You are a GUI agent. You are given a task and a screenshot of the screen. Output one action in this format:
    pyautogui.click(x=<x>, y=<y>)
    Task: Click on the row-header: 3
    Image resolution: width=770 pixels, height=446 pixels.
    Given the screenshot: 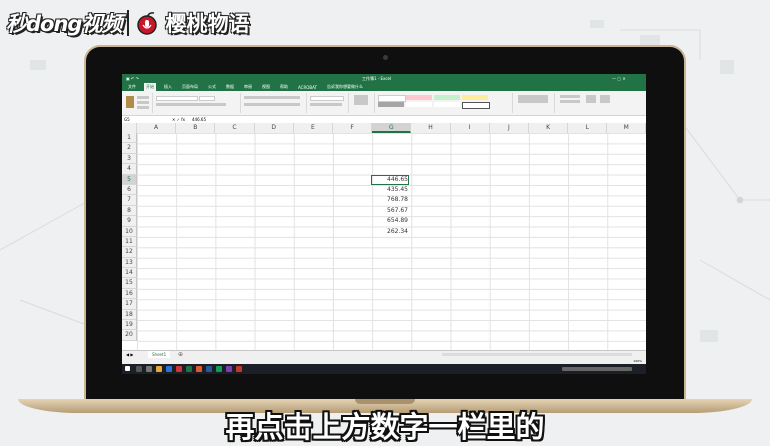 What is the action you would take?
    pyautogui.click(x=129, y=159)
    